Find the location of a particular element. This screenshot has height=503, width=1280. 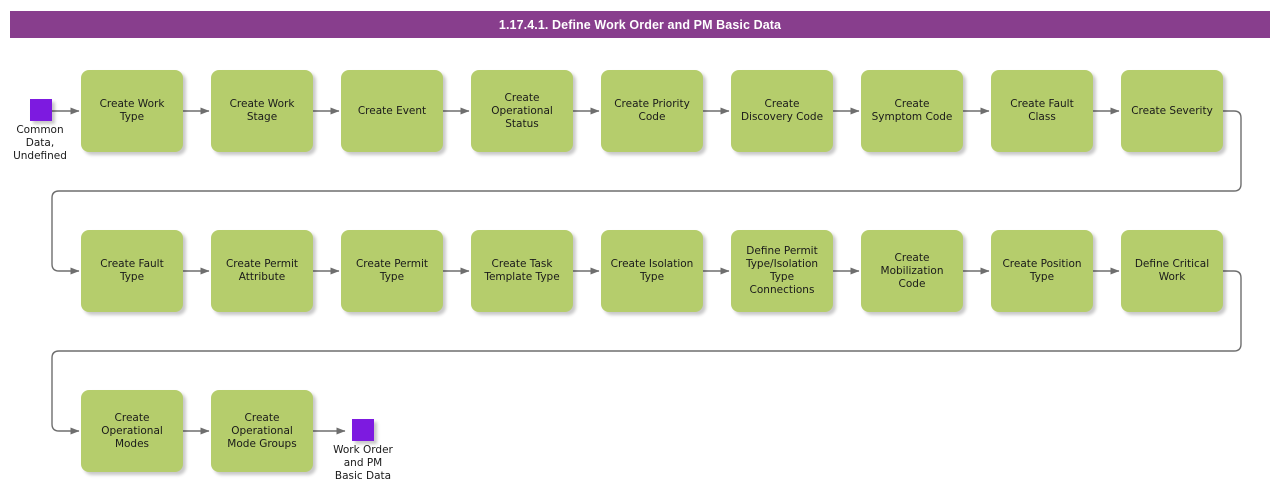

end-terminator-work-order-pm-basic-data is located at coordinates (363, 430).